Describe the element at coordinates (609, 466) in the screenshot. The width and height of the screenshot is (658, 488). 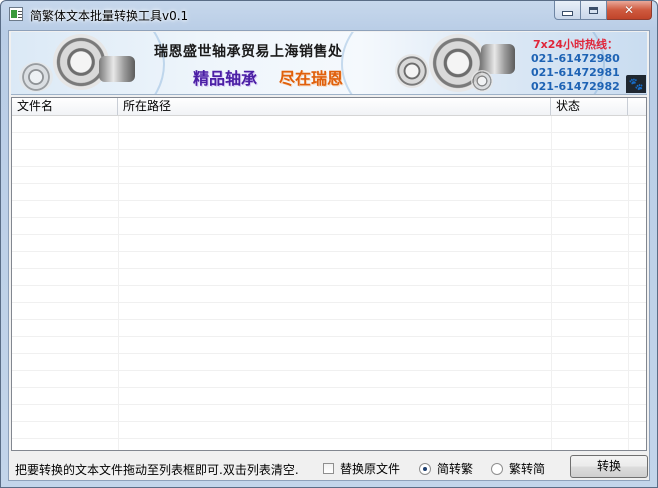
I see `convert-button: 转换` at that location.